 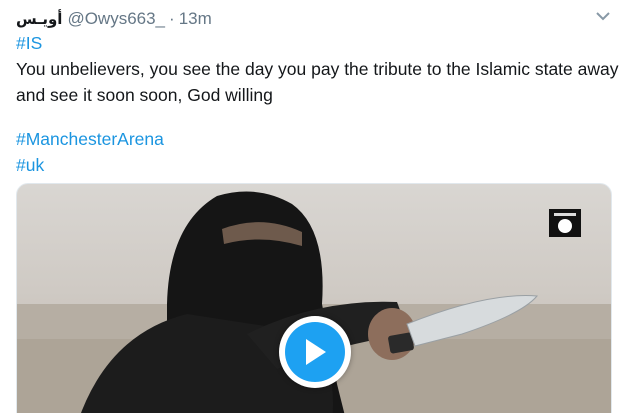 What do you see at coordinates (298, 19) in the screenshot?
I see `tweet-header: أويـس @Owys663_ · 13m` at bounding box center [298, 19].